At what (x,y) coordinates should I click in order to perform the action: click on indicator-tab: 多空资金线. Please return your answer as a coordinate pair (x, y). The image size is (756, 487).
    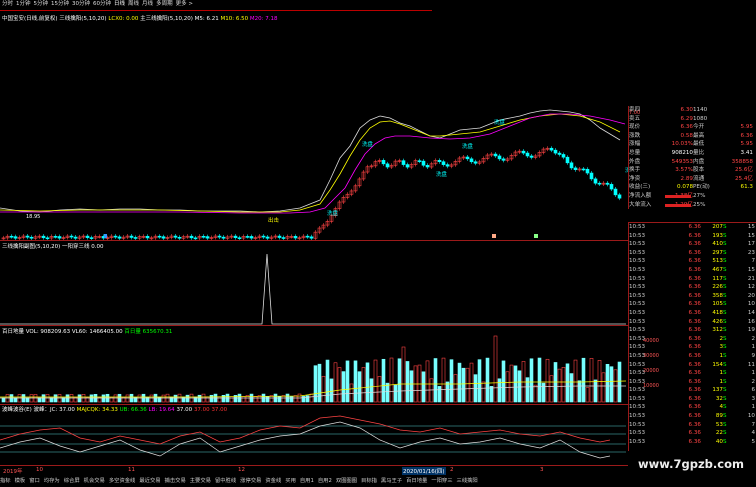
    Looking at the image, I should click on (122, 481).